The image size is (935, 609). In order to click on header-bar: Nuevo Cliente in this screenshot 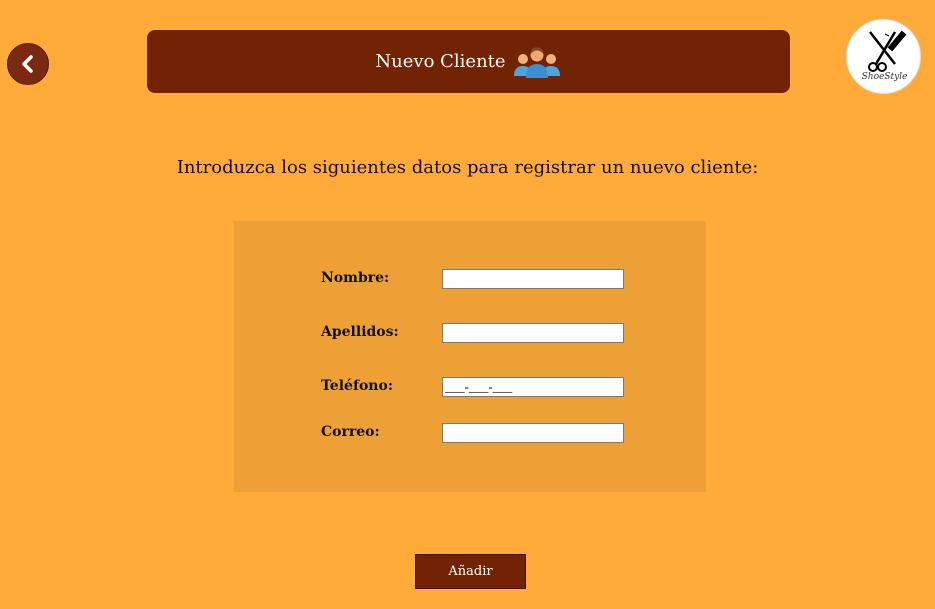, I will do `click(468, 61)`.